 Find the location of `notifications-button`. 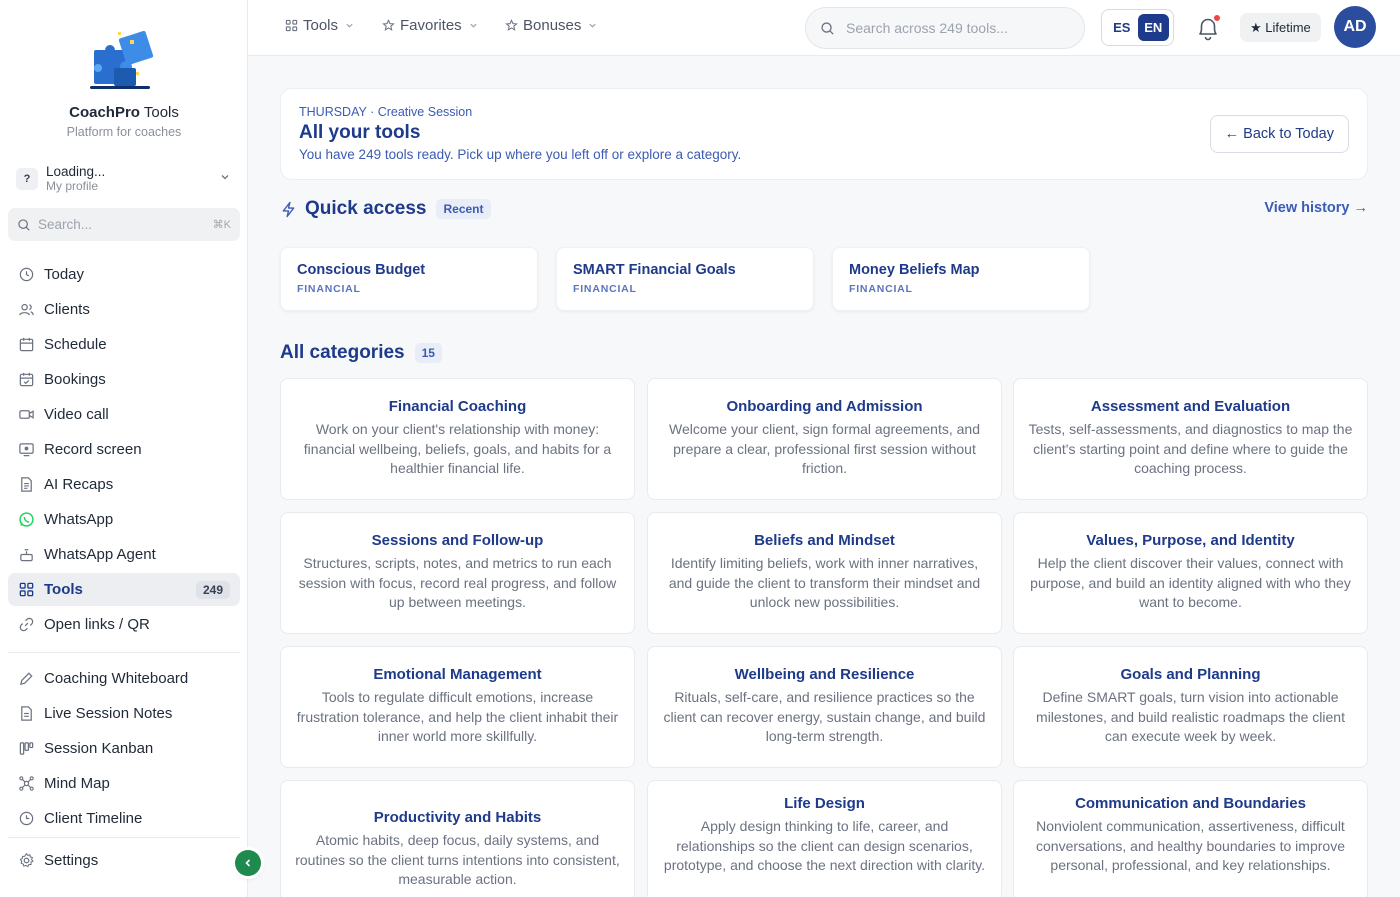

notifications-button is located at coordinates (1208, 28).